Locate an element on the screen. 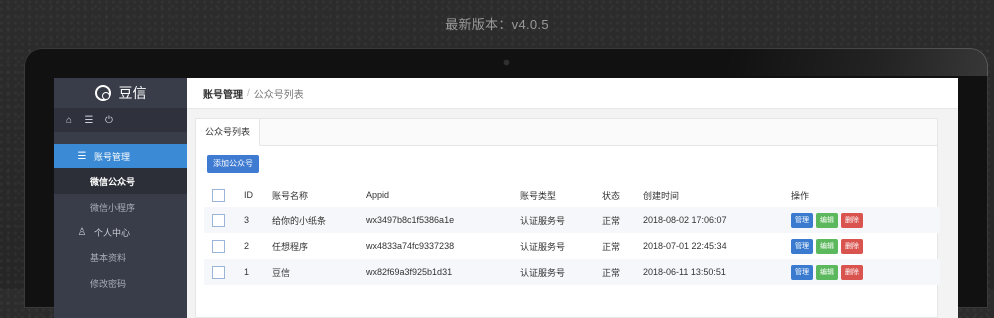 This screenshot has width=994, height=318. sidebar: 豆信 ⌂ ☰ ⏻ ☰ 账号管理 微信公众号 微信小程序 ♙ 个人中心 基本资料 is located at coordinates (120, 198).